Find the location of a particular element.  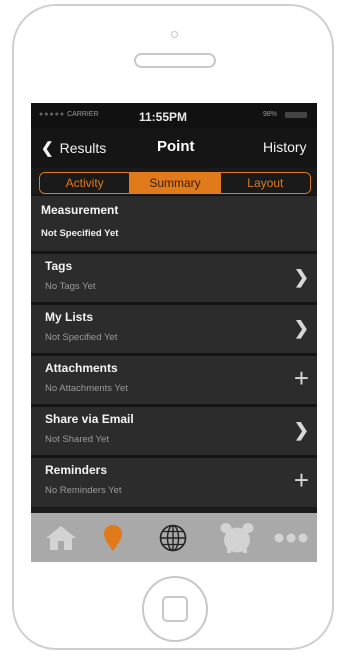

row-value: Not Specified Yet is located at coordinates (81, 337).